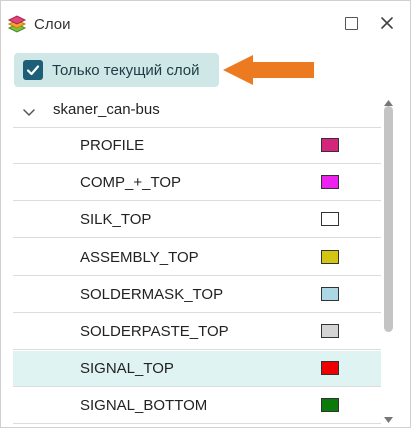 The width and height of the screenshot is (411, 428). I want to click on vertical-scrollbar, so click(388, 259).